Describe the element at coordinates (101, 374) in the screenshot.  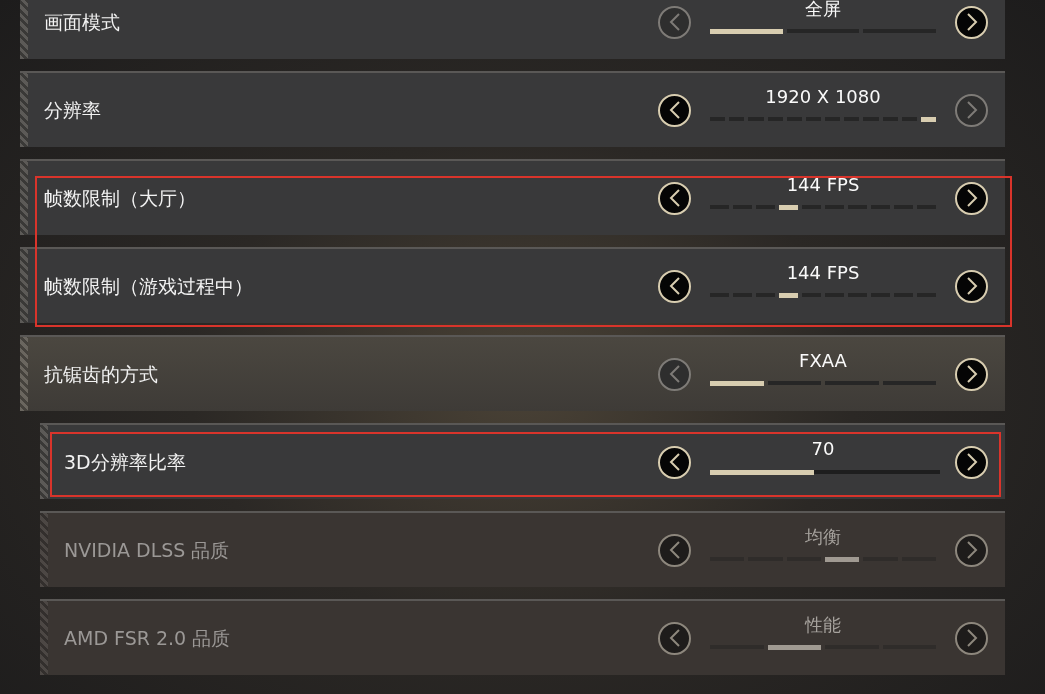
I see `setting-label: 抗锯齿的方式` at that location.